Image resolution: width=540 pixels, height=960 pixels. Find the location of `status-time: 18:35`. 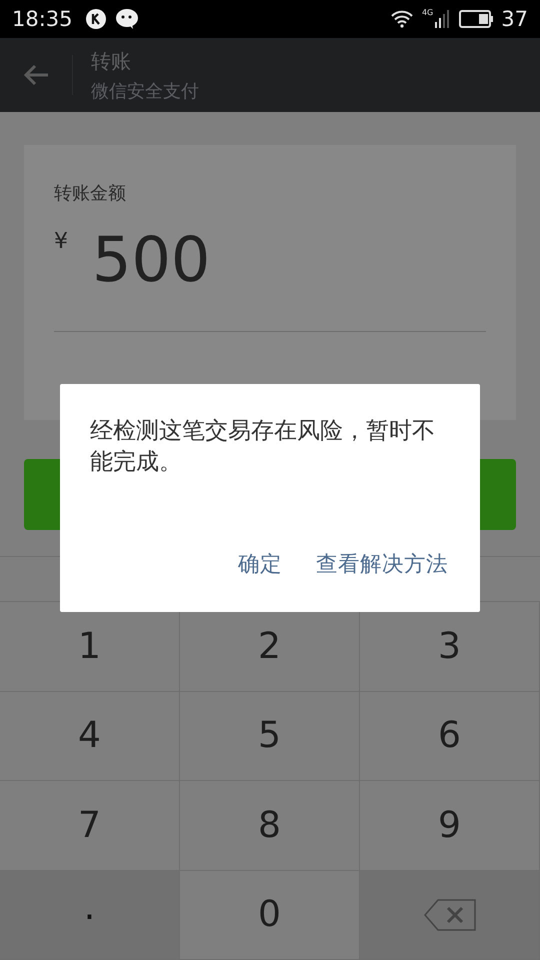

status-time: 18:35 is located at coordinates (42, 19).